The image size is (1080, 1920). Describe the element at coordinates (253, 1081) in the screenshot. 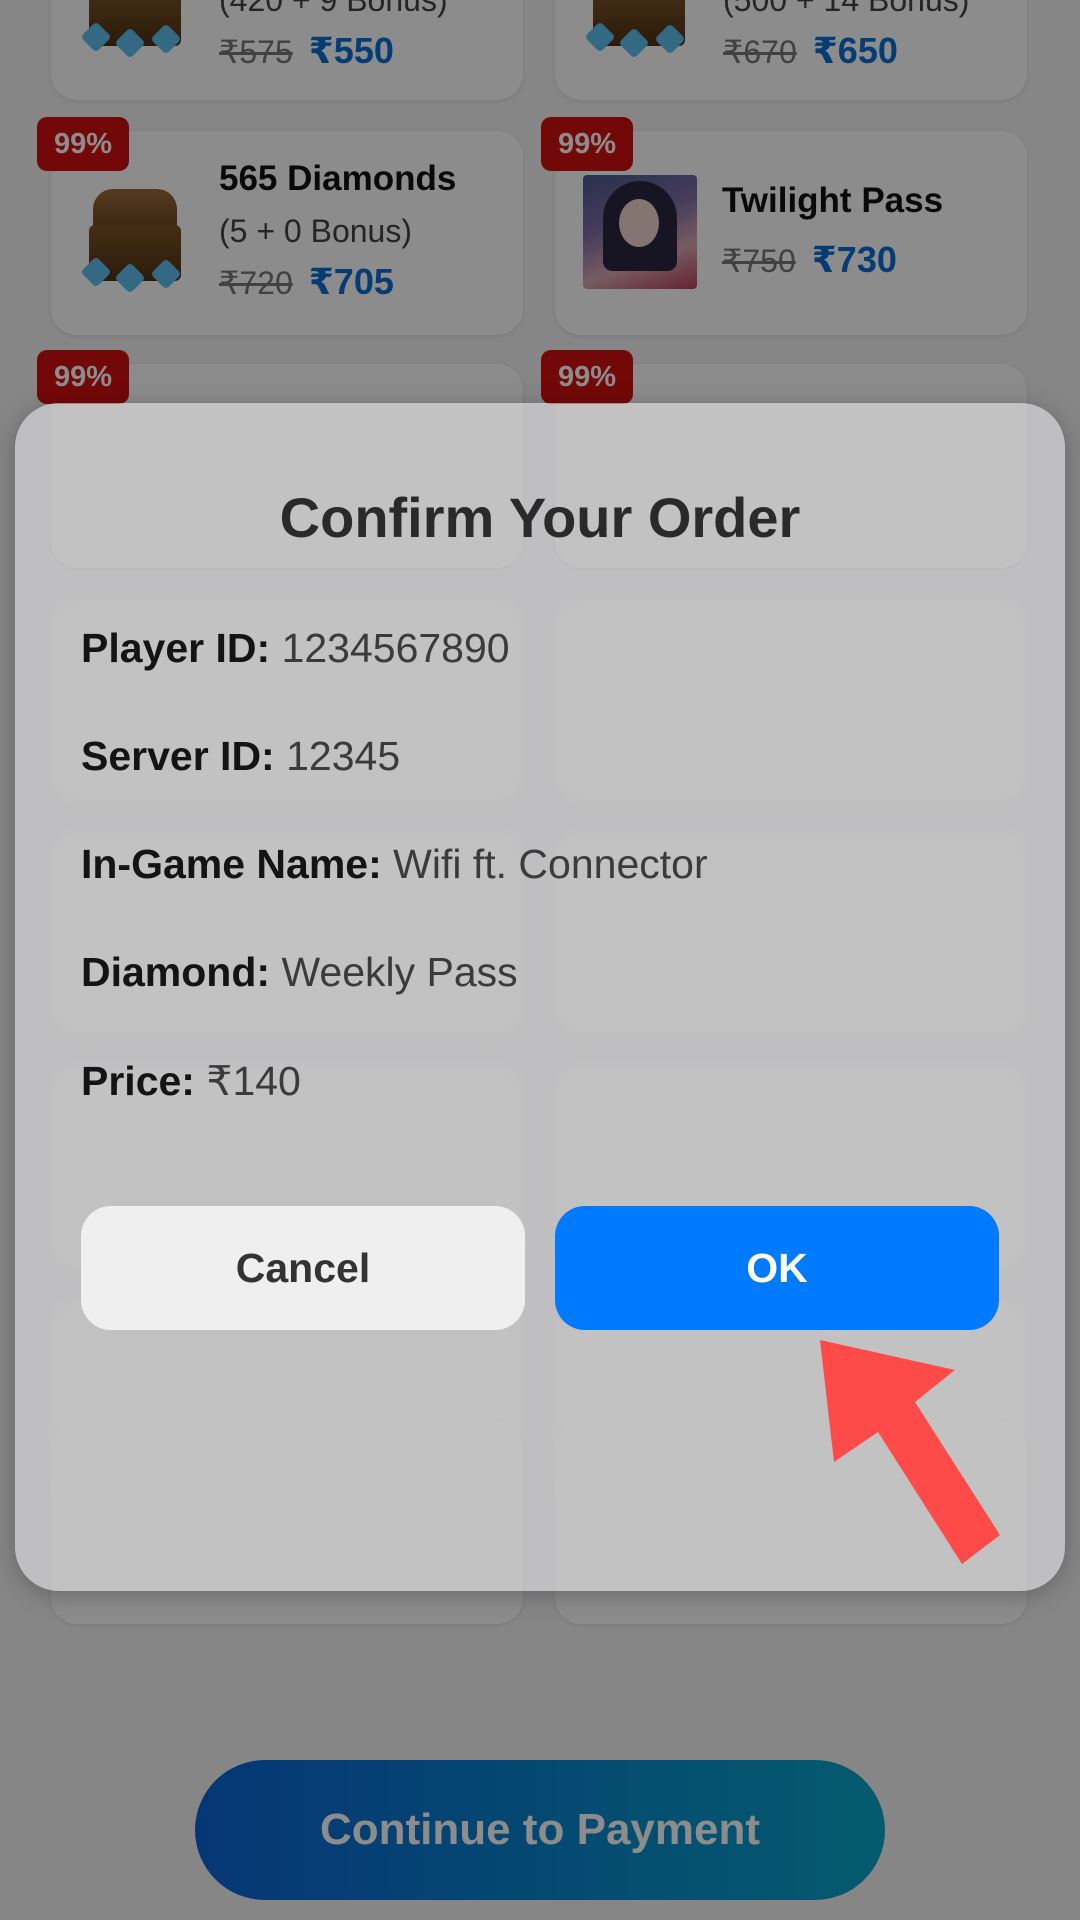

I see `price-value: ₹140` at that location.